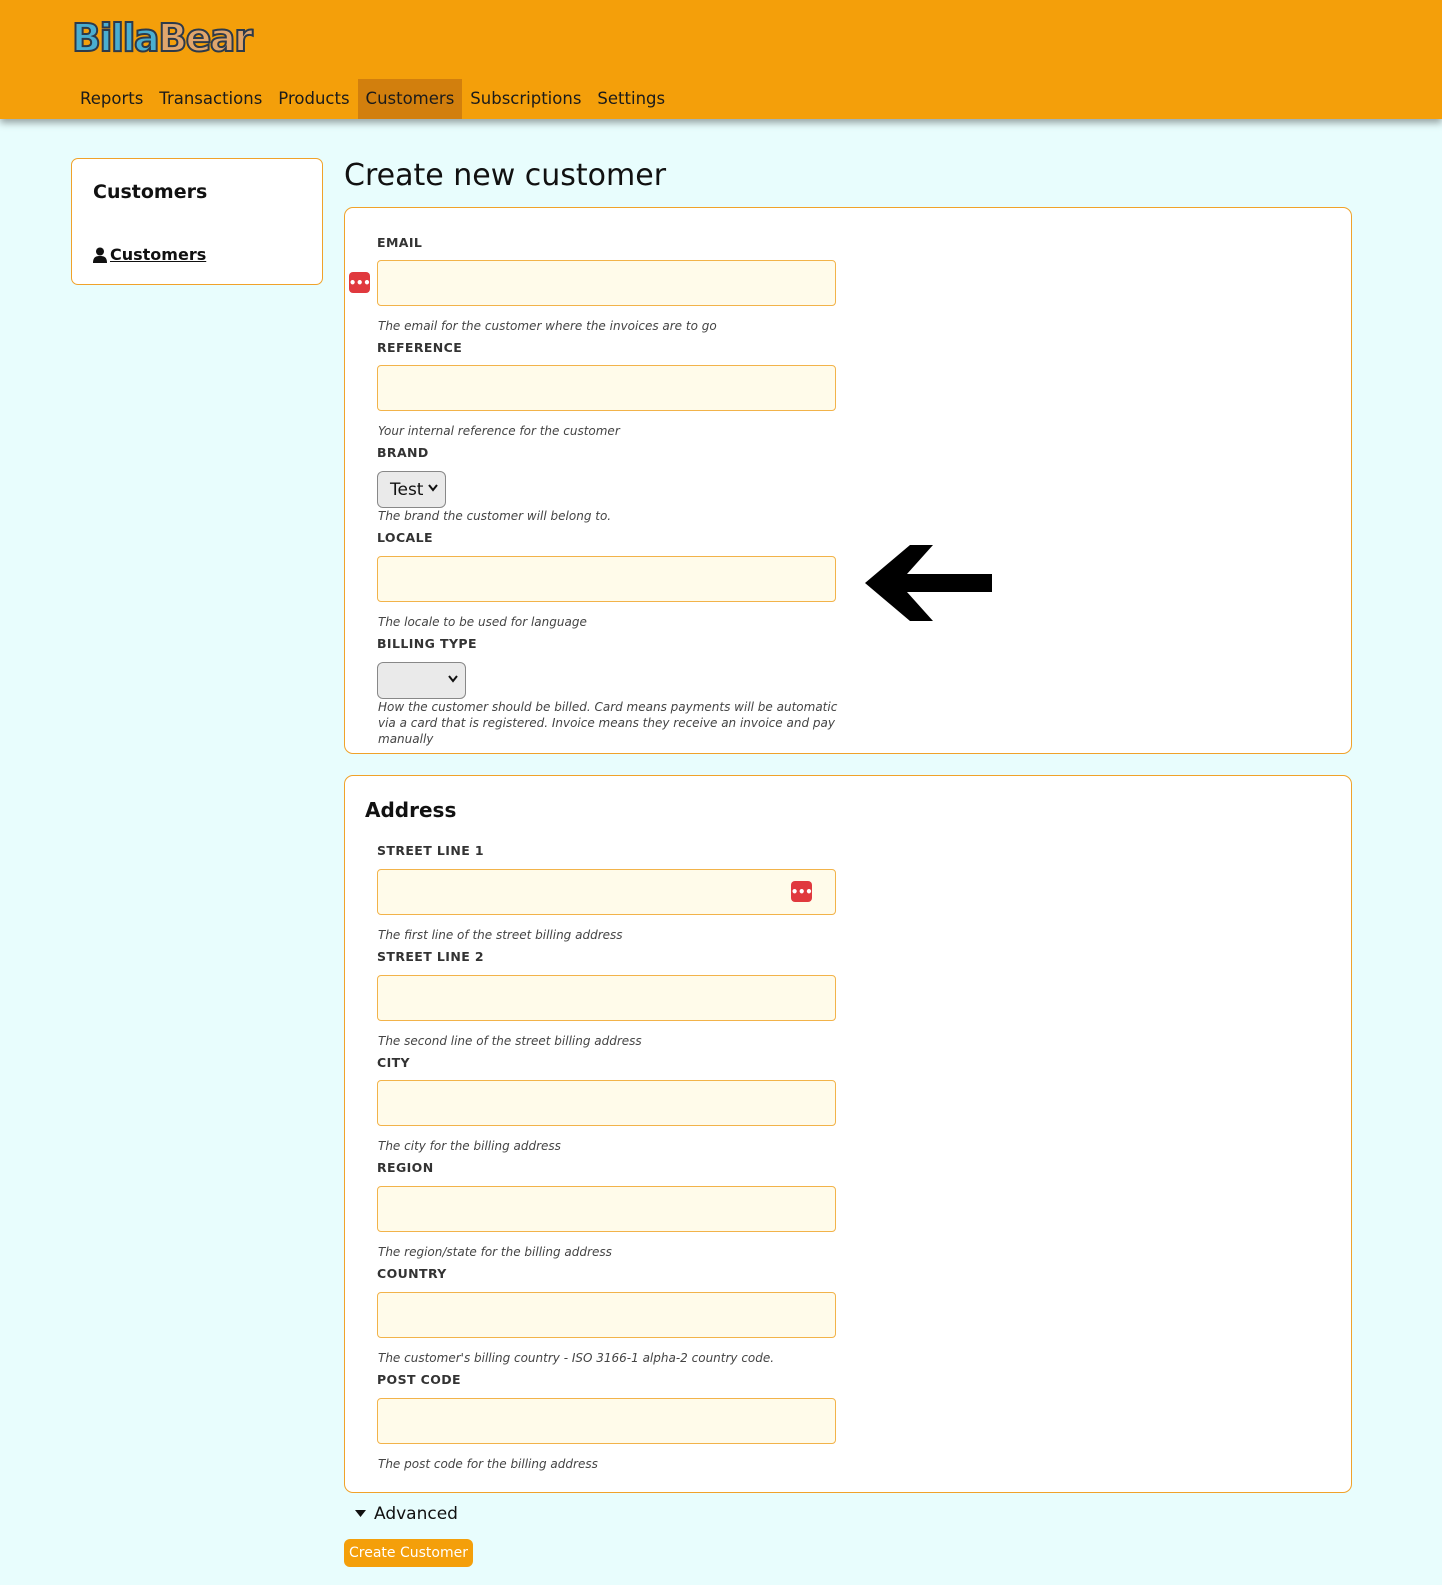 The image size is (1442, 1585). What do you see at coordinates (394, 1062) in the screenshot?
I see `city-label: CITY` at bounding box center [394, 1062].